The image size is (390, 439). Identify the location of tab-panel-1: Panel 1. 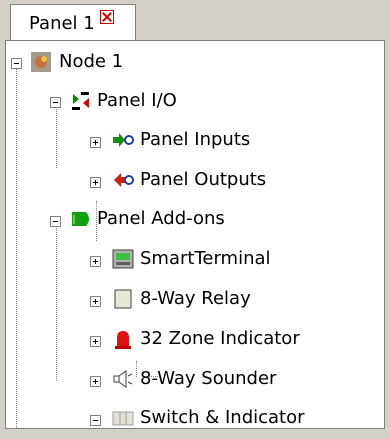
(73, 22).